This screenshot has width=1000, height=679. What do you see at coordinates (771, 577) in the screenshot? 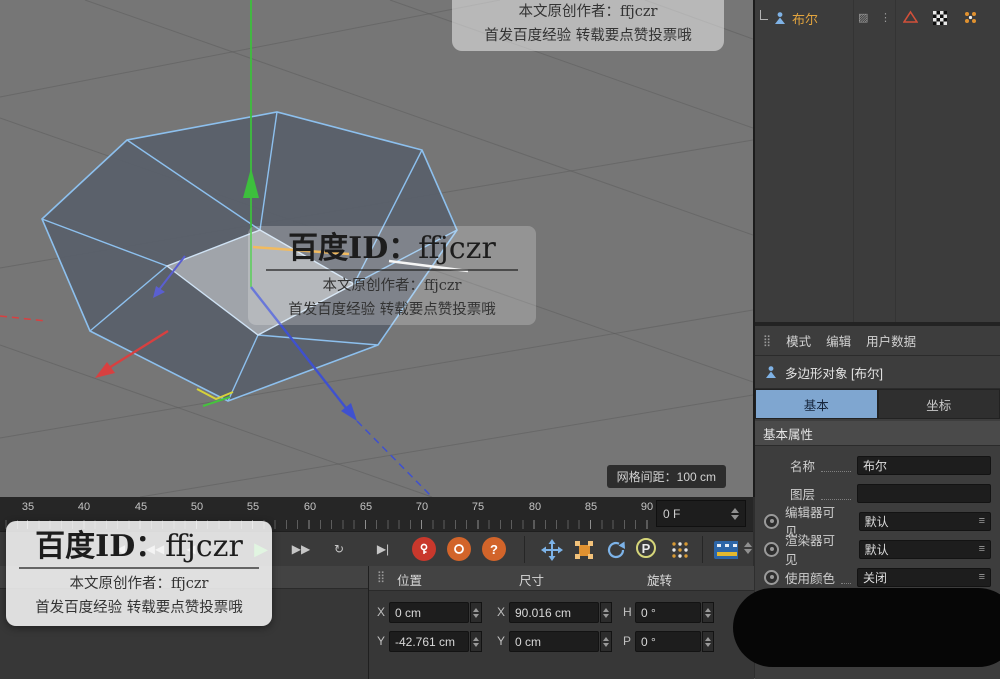
I see `use-color-toggle` at bounding box center [771, 577].